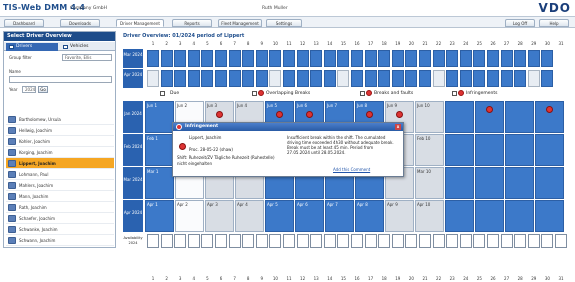  I want to click on legend-overlapping-breaks: Overlapping Breaks, so click(281, 93).